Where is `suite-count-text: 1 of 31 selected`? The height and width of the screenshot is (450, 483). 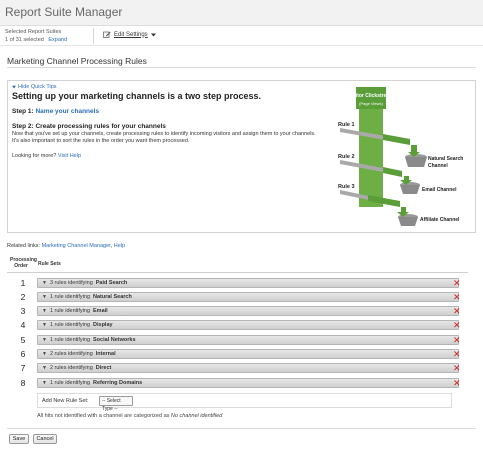
suite-count-text: 1 of 31 selected is located at coordinates (24, 40).